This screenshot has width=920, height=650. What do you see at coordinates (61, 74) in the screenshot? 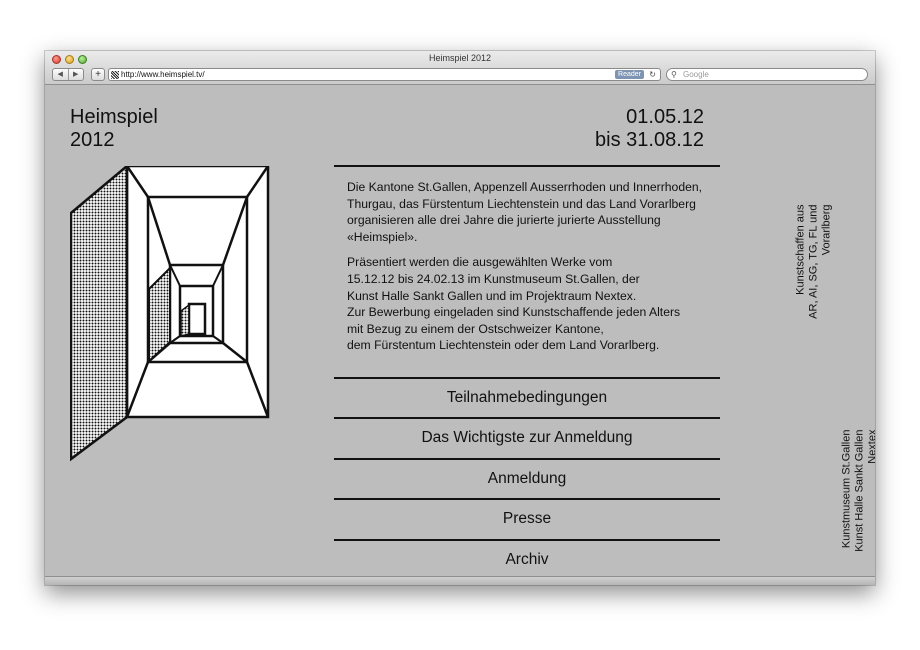
I see `back-button: ◀` at bounding box center [61, 74].